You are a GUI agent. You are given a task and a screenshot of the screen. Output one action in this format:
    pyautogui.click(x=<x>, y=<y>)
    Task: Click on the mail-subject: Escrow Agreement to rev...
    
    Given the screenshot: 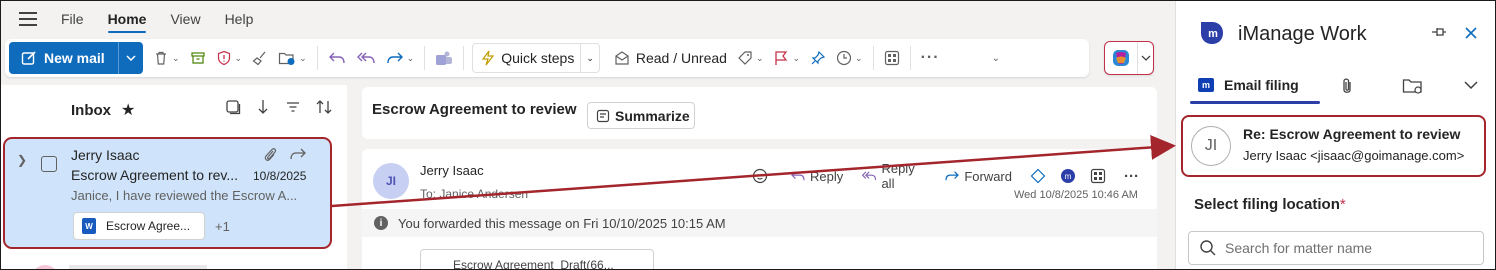 What is the action you would take?
    pyautogui.click(x=155, y=175)
    